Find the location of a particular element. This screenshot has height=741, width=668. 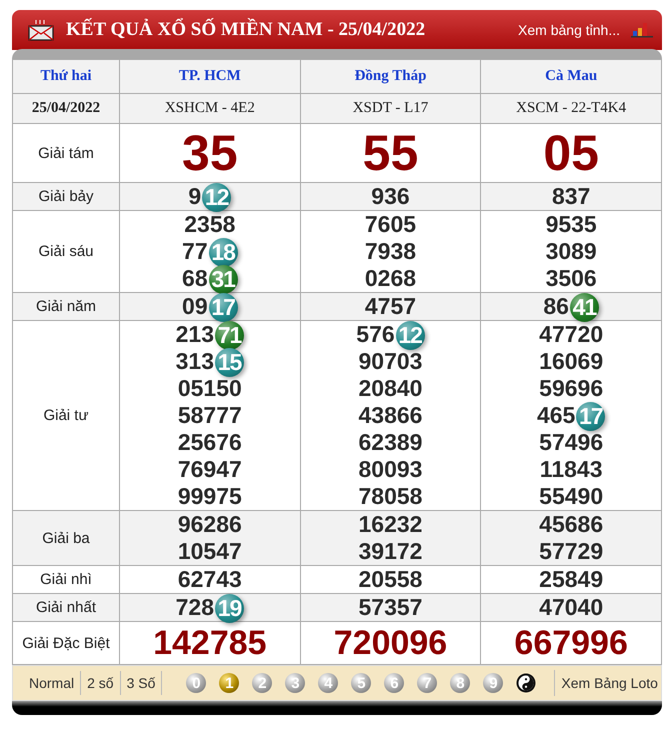

prize-number: 55 is located at coordinates (391, 153).